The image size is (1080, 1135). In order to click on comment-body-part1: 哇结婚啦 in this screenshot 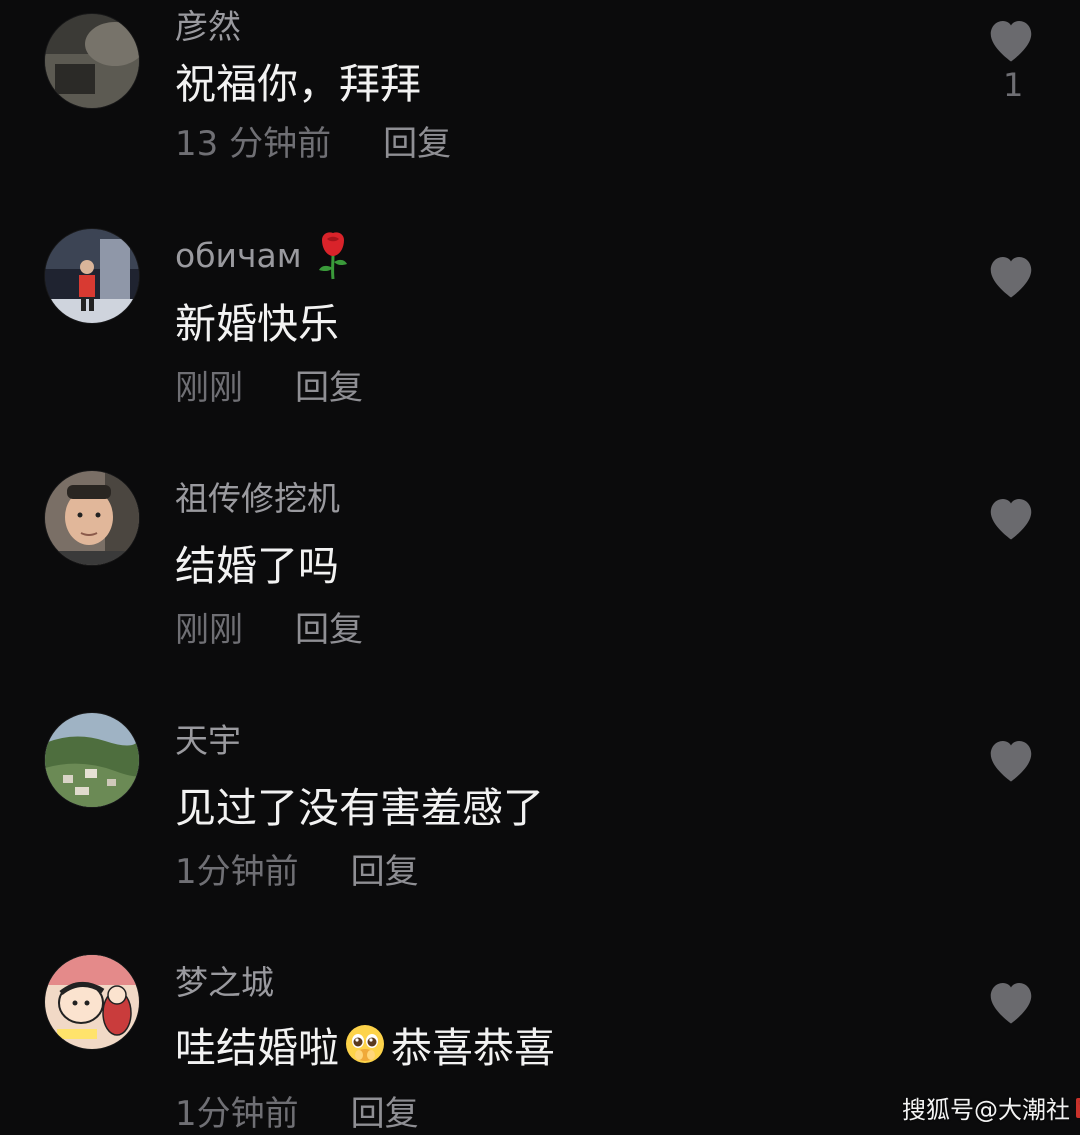, I will do `click(257, 1048)`.